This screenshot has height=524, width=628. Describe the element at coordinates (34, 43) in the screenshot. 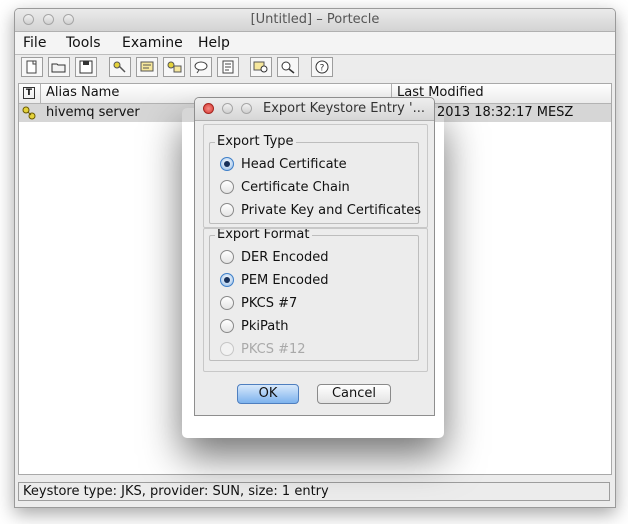

I see `menu-file: File` at that location.